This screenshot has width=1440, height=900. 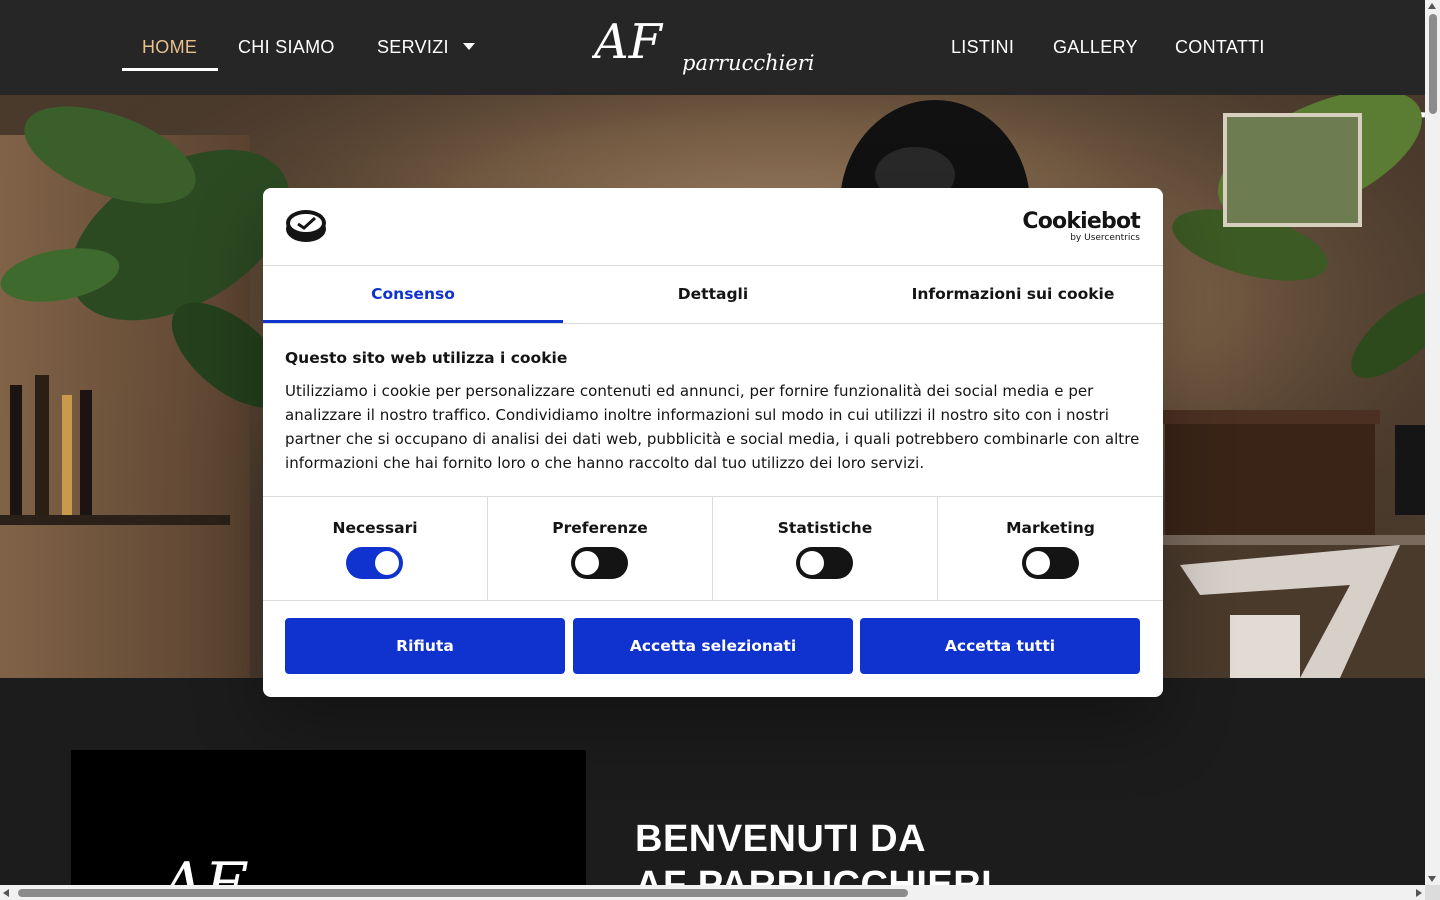 I want to click on nav-contatti: CONTATTI, so click(x=1220, y=47).